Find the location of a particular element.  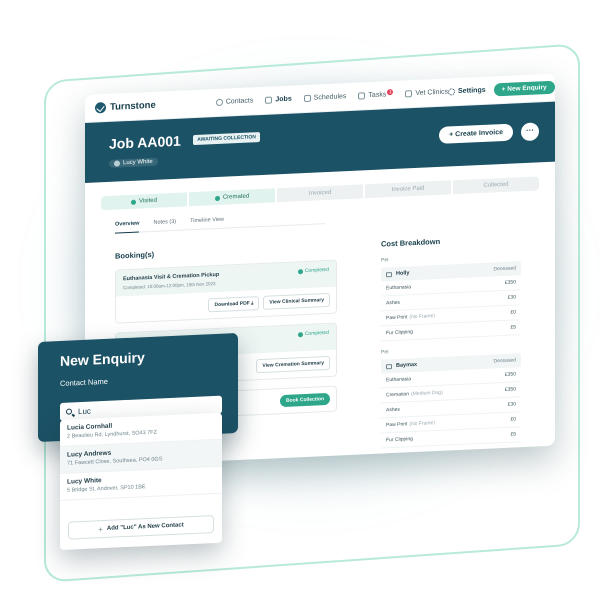

nav-contacts-label: Contacts is located at coordinates (239, 101).